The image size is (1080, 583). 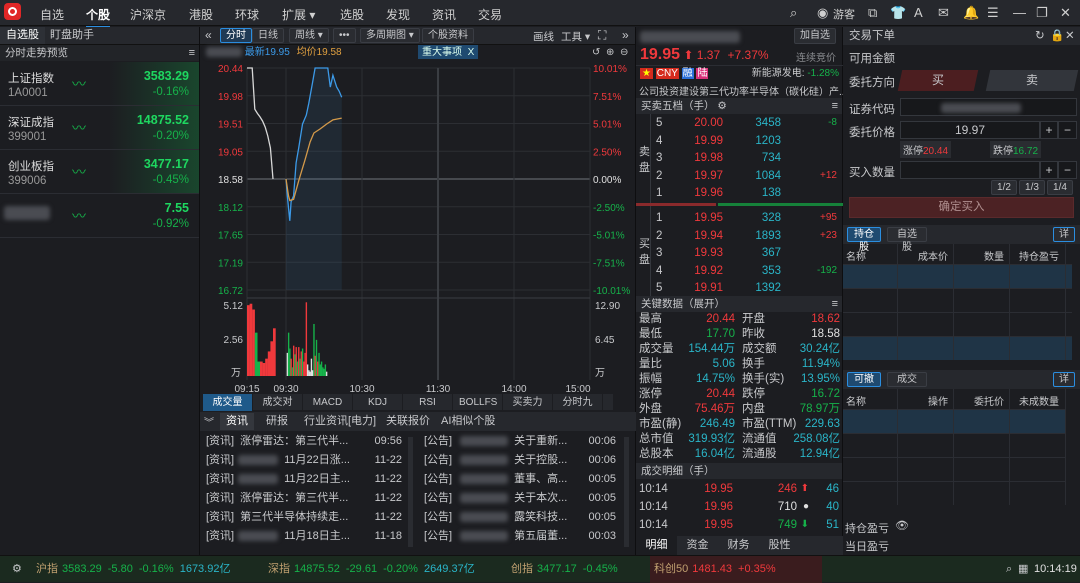 I want to click on news-item: [资讯] 11月22日主... 11-22, so click(x=304, y=479).